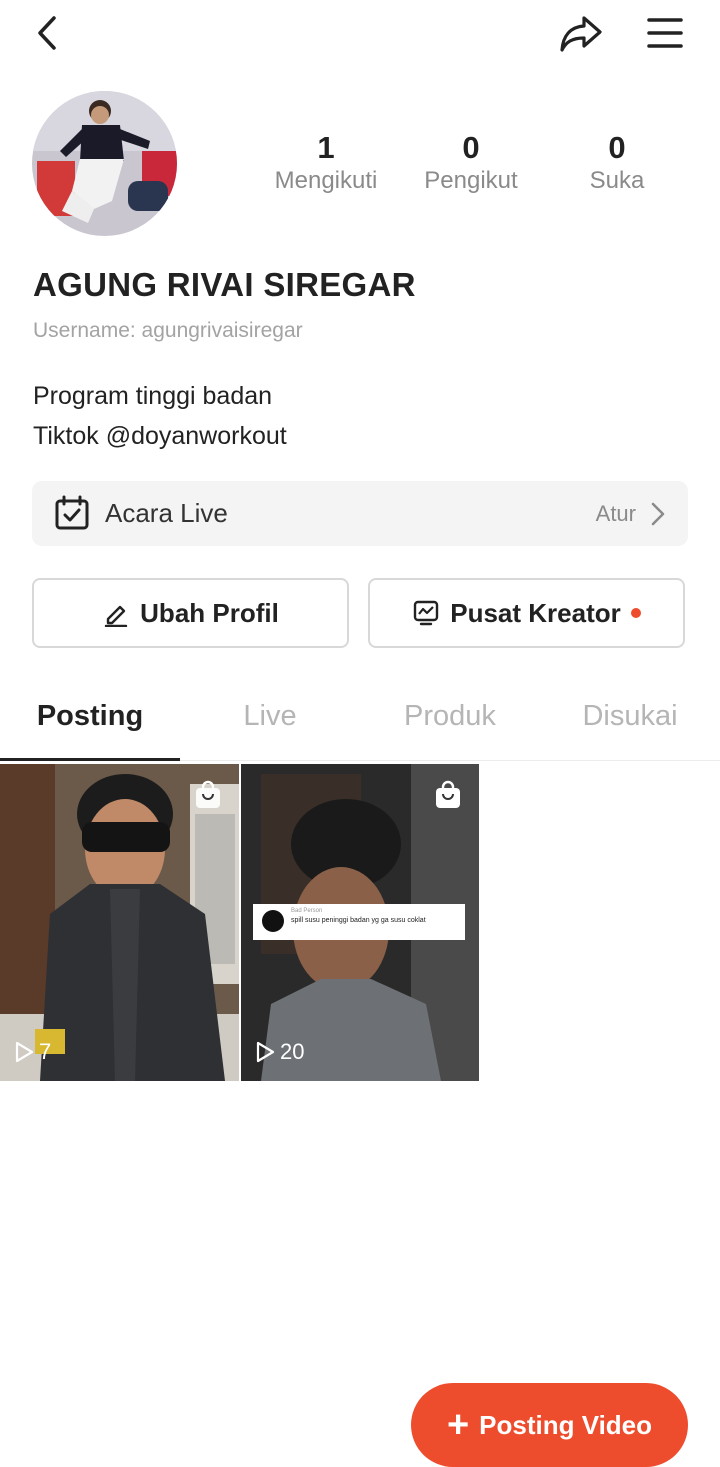 This screenshot has width=720, height=1467. What do you see at coordinates (270, 716) in the screenshot?
I see `tab-live: Live` at bounding box center [270, 716].